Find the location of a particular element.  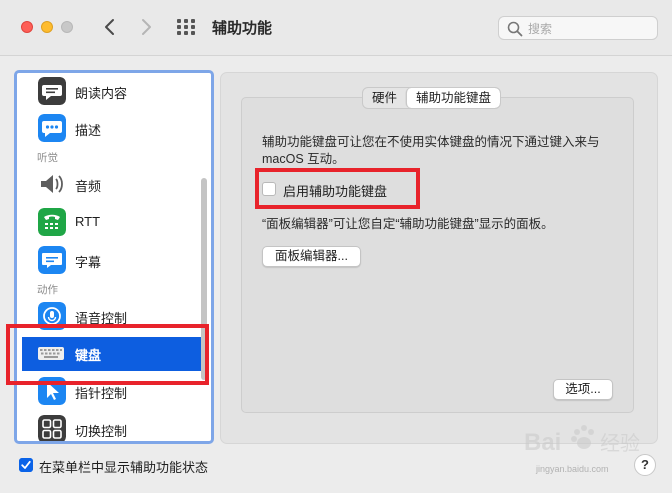

tab-accessibility-keyboard: 辅助功能键盘 is located at coordinates (453, 98).